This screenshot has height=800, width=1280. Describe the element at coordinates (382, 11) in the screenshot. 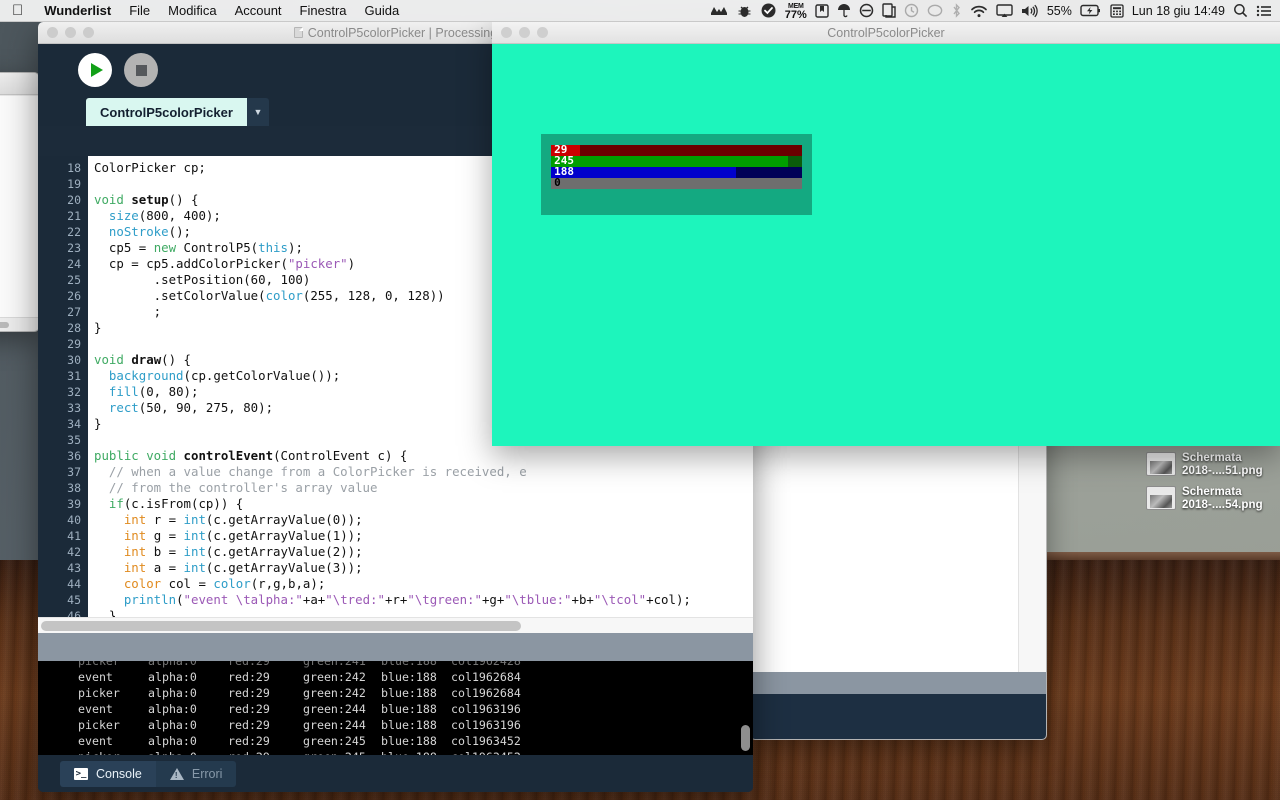

I see `menu-item-guida: Guida` at that location.